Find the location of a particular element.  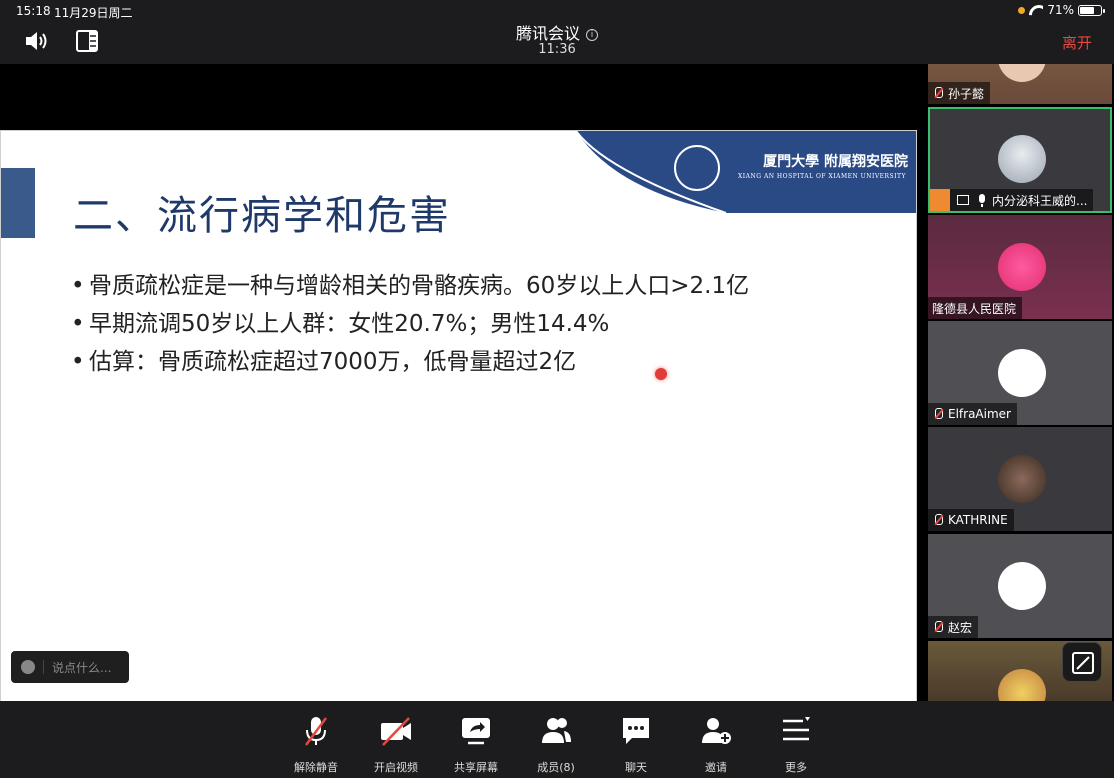

start-video-button: 开启视频 is located at coordinates (396, 745).